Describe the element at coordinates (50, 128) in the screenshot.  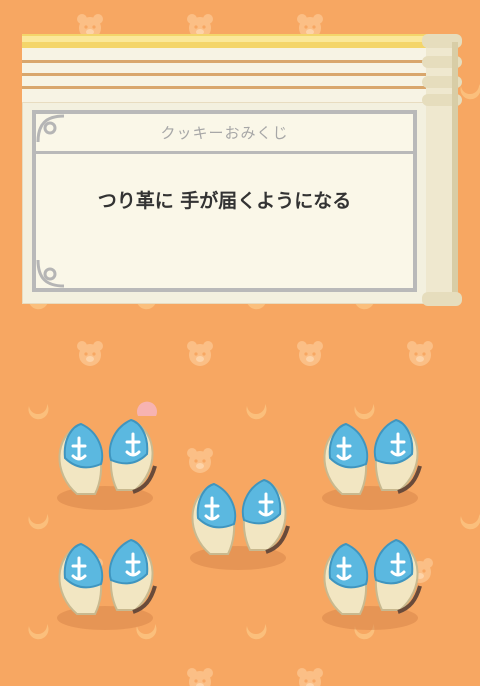
I see `ornament-top-left-icon` at that location.